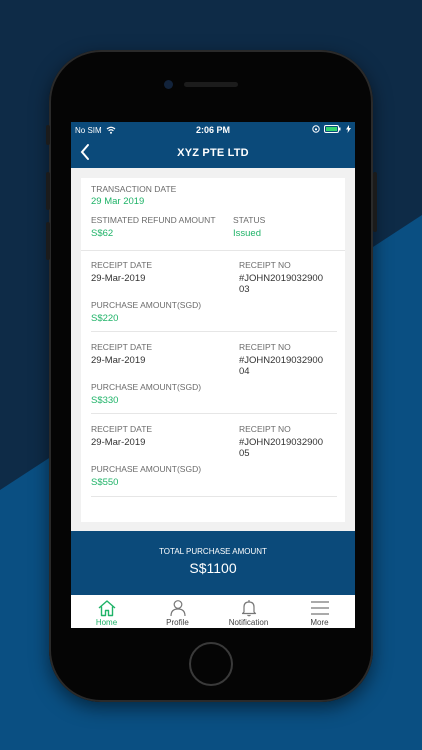  Describe the element at coordinates (319, 622) in the screenshot. I see `tab-label: More` at that location.